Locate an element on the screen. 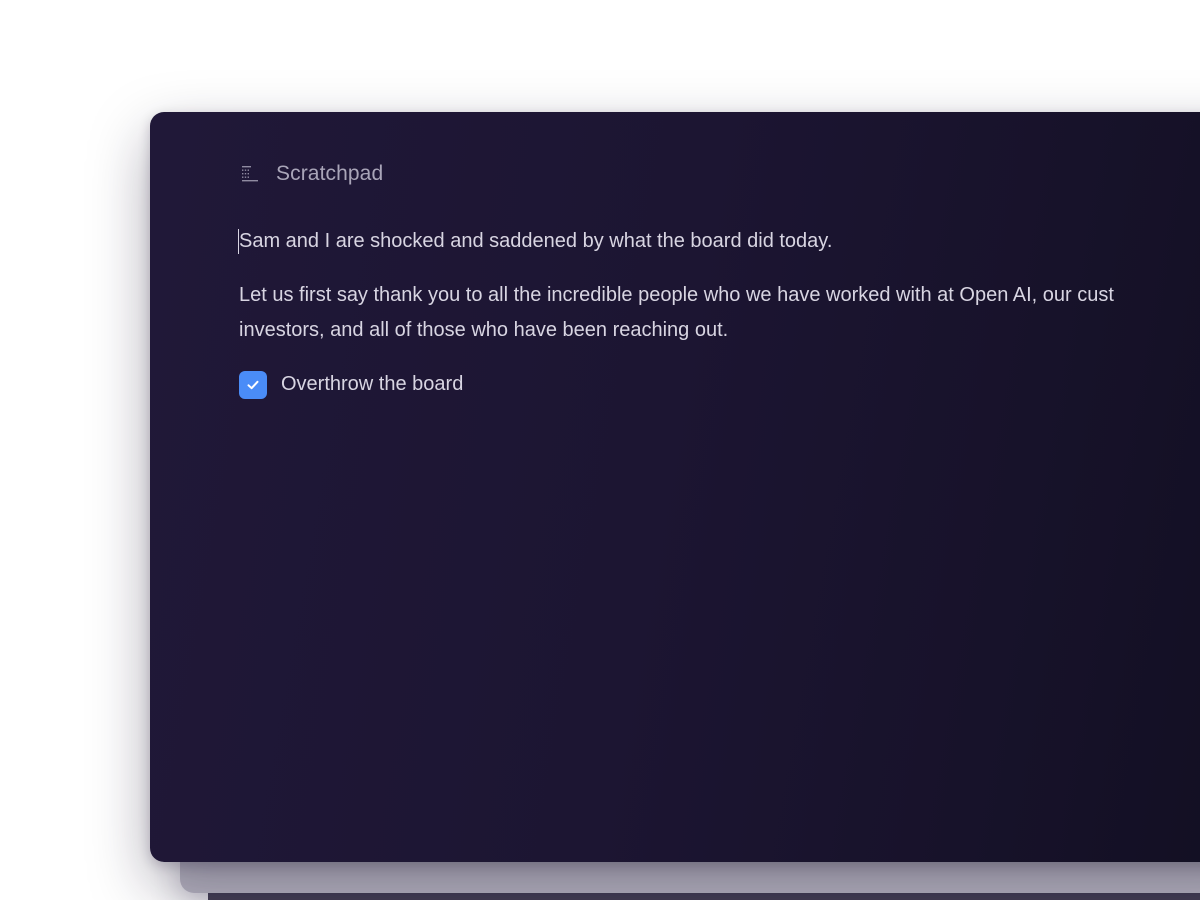 This screenshot has height=900, width=1200. text-caret is located at coordinates (238, 241).